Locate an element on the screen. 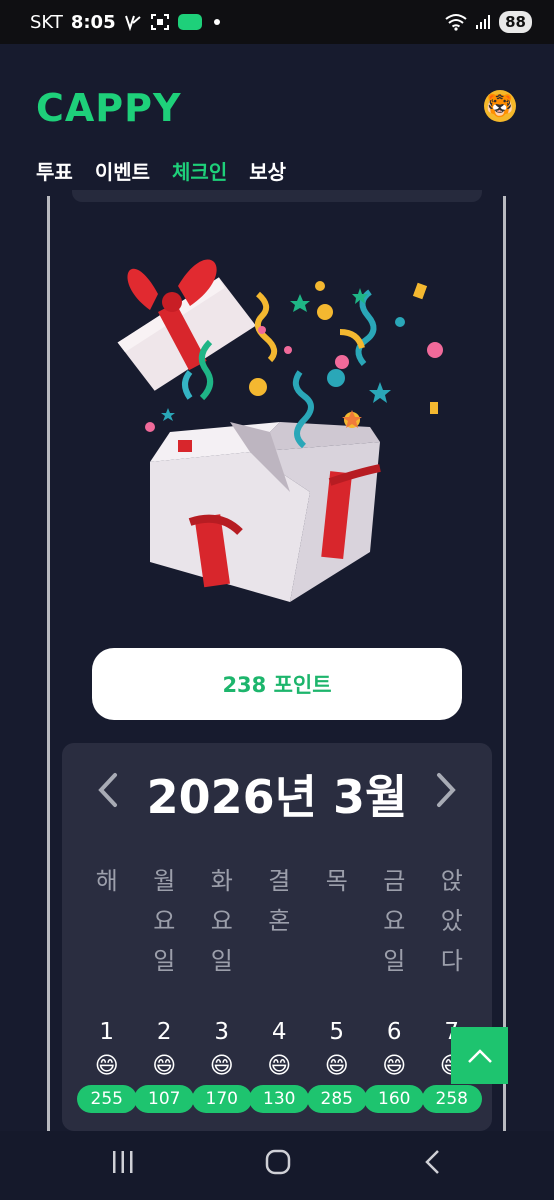 This screenshot has height=1200, width=554. app-notification-icon is located at coordinates (189, 22).